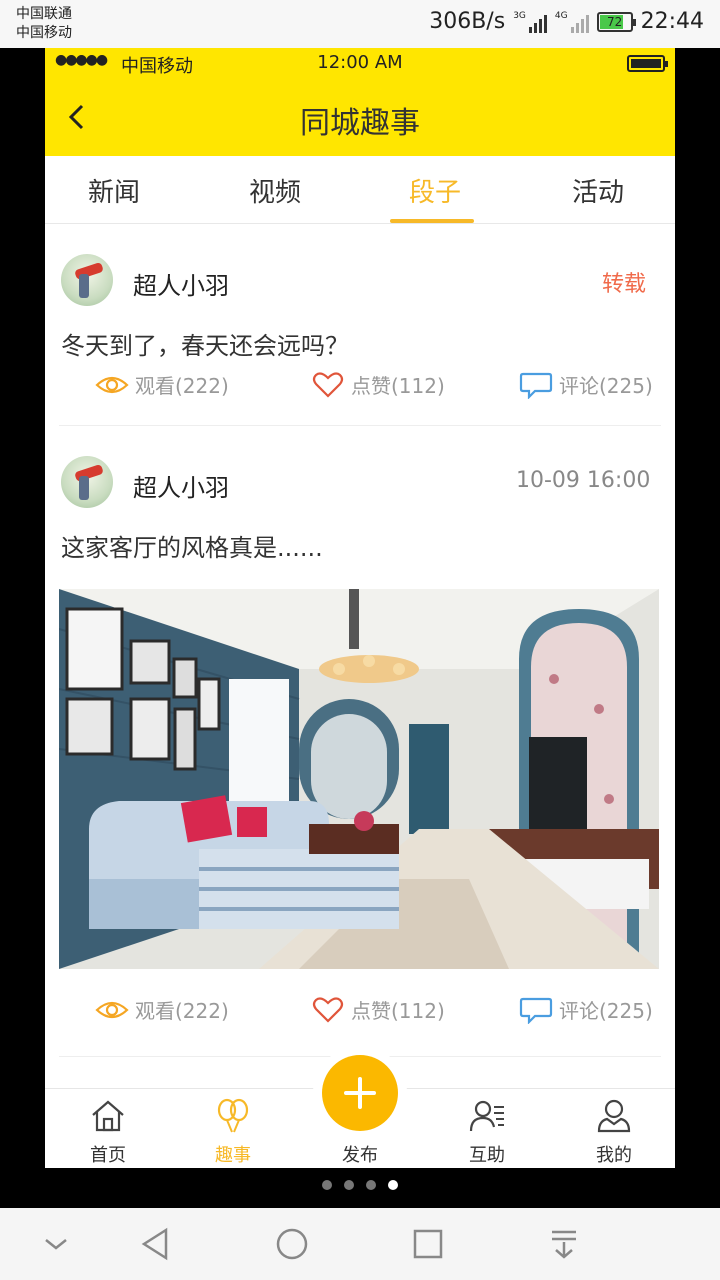 Image resolution: width=720 pixels, height=1280 pixels. I want to click on post-text: 冬天到了，春天还会远吗？, so click(205, 346).